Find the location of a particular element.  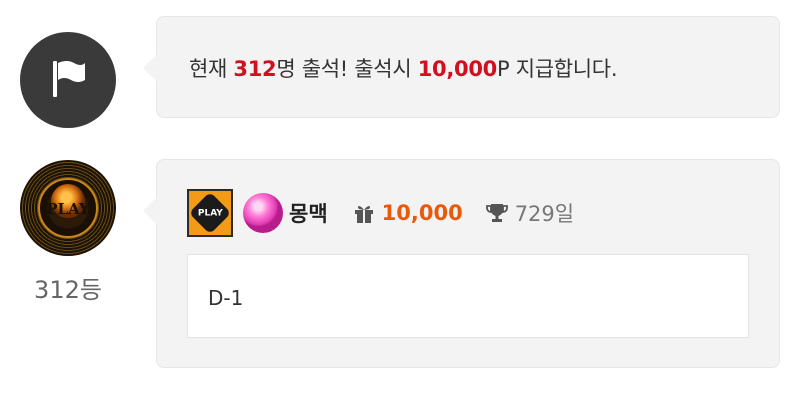

notice-prefix: 현재 is located at coordinates (211, 69).